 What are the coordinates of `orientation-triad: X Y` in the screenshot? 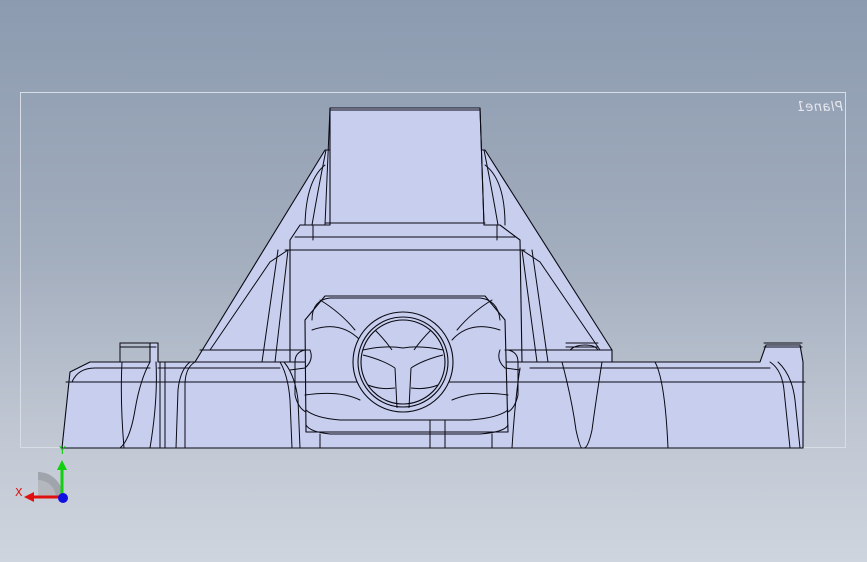 It's located at (45, 475).